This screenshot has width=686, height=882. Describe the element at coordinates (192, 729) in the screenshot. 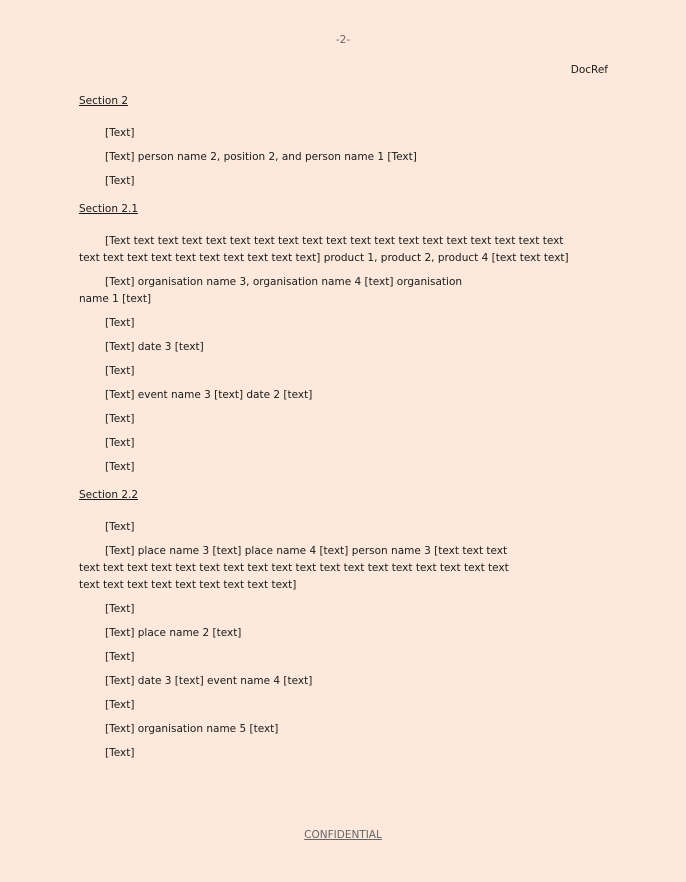

I see `section-2-2-paragraph-8: [Text] organisation name 5 [text]` at that location.